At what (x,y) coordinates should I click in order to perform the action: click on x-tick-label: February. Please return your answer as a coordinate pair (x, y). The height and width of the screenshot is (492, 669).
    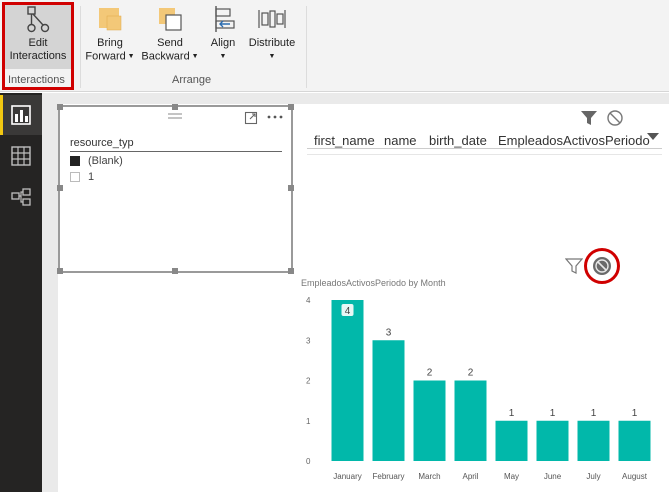
    Looking at the image, I should click on (388, 476).